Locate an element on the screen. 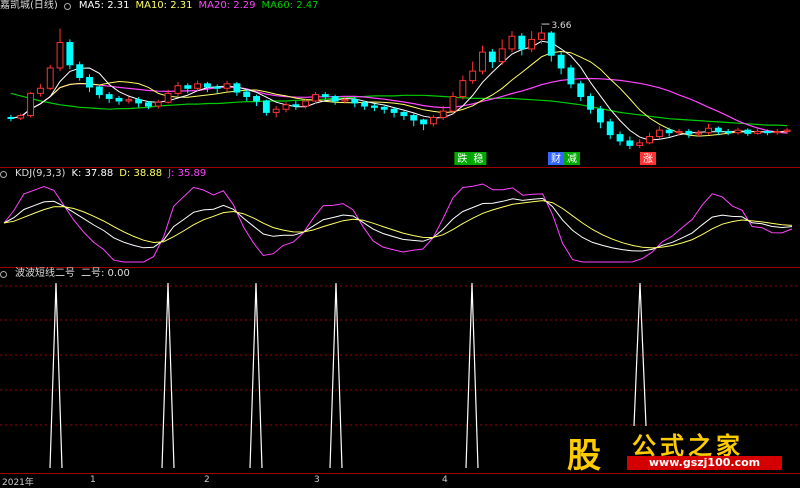 This screenshot has height=488, width=800. stock-title: 嘉凯城(日线) is located at coordinates (29, 5).